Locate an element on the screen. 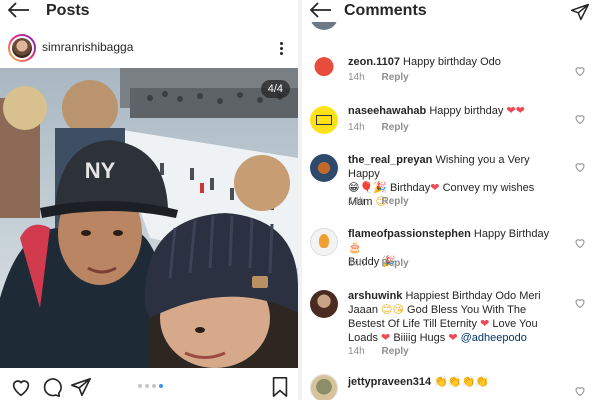 This screenshot has width=600, height=400. comment-text: naseehawahab Happy birthday ❤❤ is located at coordinates (456, 111).